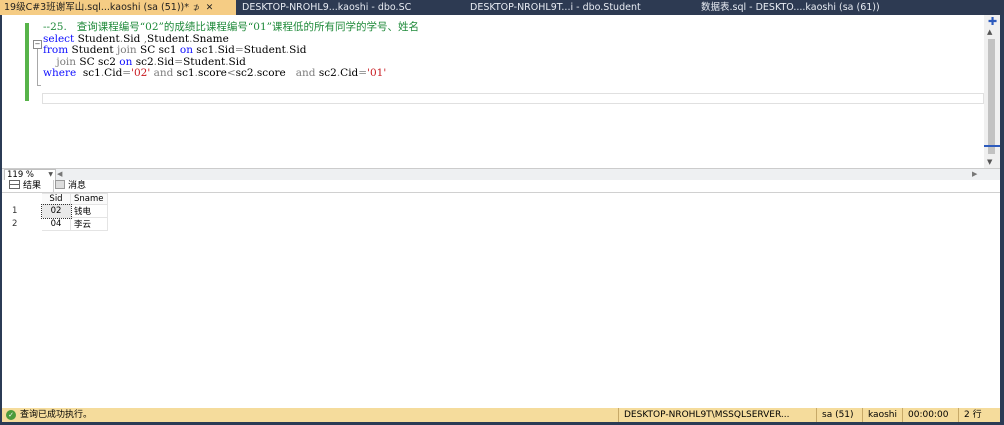 The height and width of the screenshot is (425, 1004). Describe the element at coordinates (930, 415) in the screenshot. I see `status-elapsed-time: 00:00:00` at that location.